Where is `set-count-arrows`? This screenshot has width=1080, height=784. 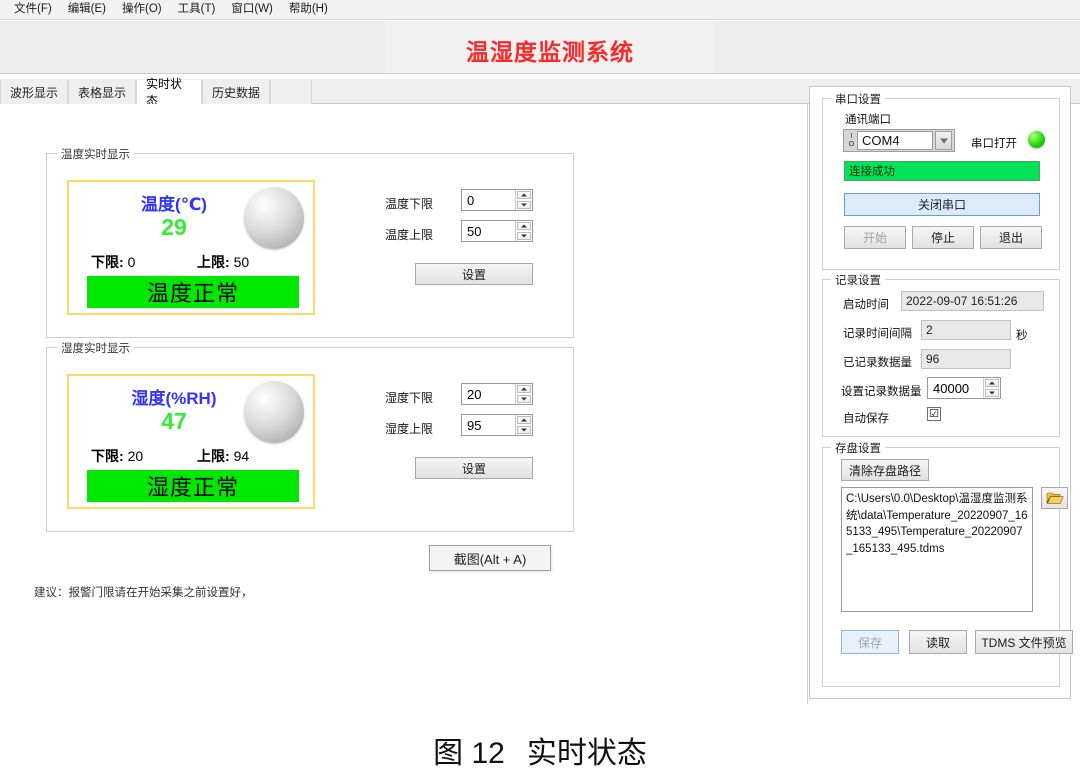
set-count-arrows is located at coordinates (991, 388).